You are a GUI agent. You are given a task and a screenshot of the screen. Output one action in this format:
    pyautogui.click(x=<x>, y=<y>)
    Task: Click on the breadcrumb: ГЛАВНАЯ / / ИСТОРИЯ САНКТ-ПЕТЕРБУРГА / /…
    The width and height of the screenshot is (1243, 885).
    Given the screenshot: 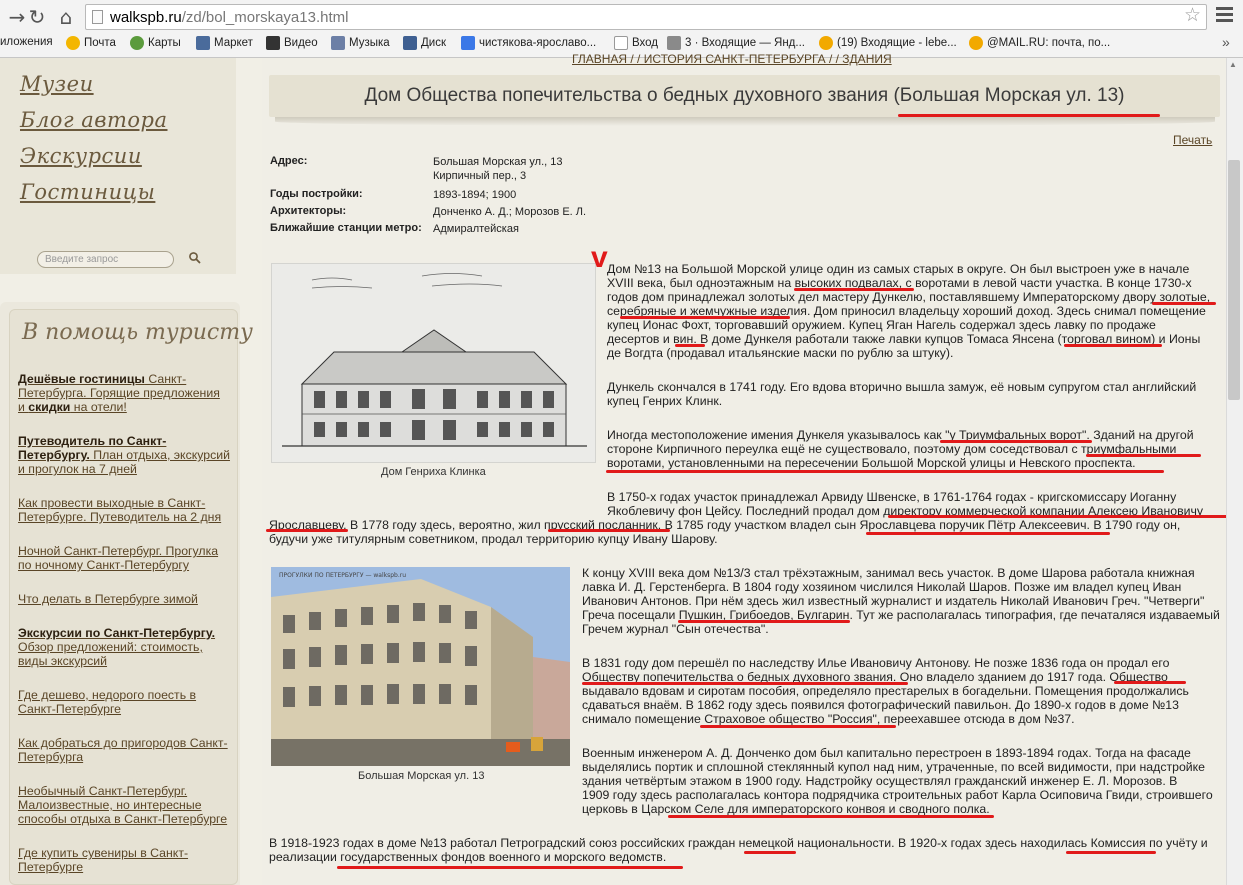 What is the action you would take?
    pyautogui.click(x=732, y=59)
    